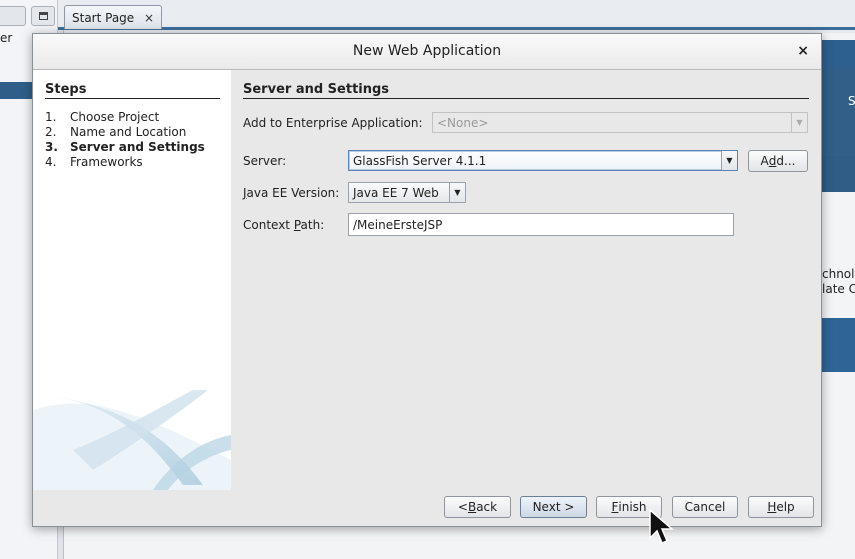 This screenshot has width=855, height=559. Describe the element at coordinates (772, 507) in the screenshot. I see `btn-mnemonic: H` at that location.